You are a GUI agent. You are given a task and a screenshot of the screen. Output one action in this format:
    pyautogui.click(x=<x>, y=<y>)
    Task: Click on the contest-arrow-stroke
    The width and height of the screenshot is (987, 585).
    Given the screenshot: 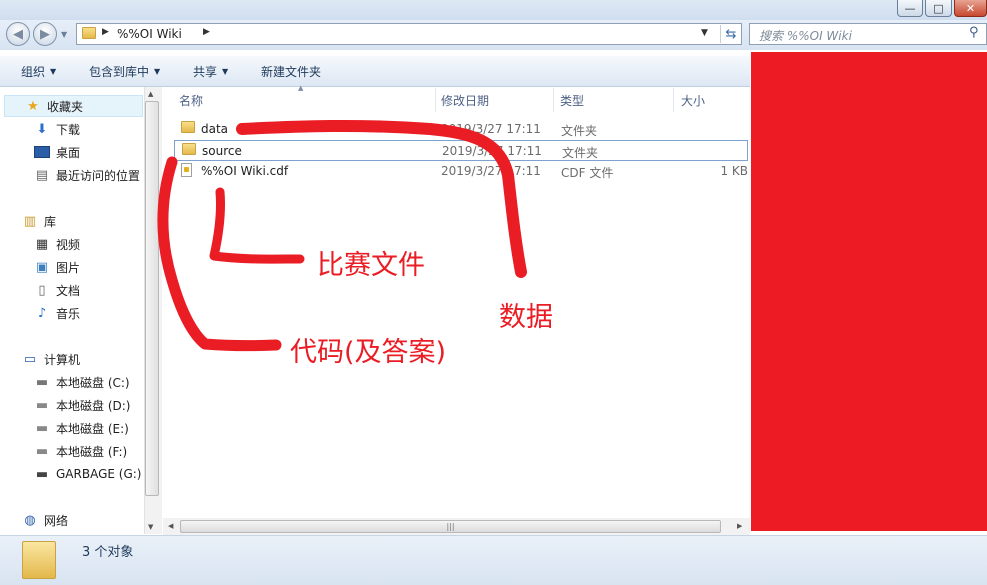 What is the action you would take?
    pyautogui.click(x=257, y=225)
    